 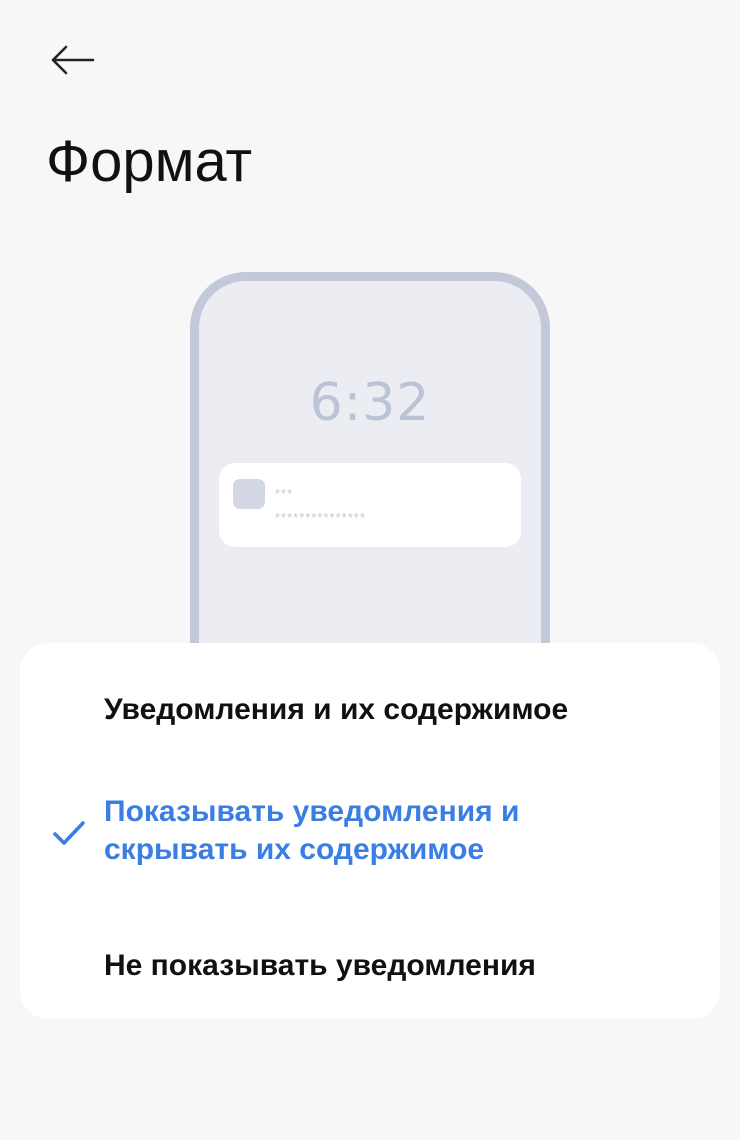 I want to click on page-title: Формат, so click(x=149, y=161).